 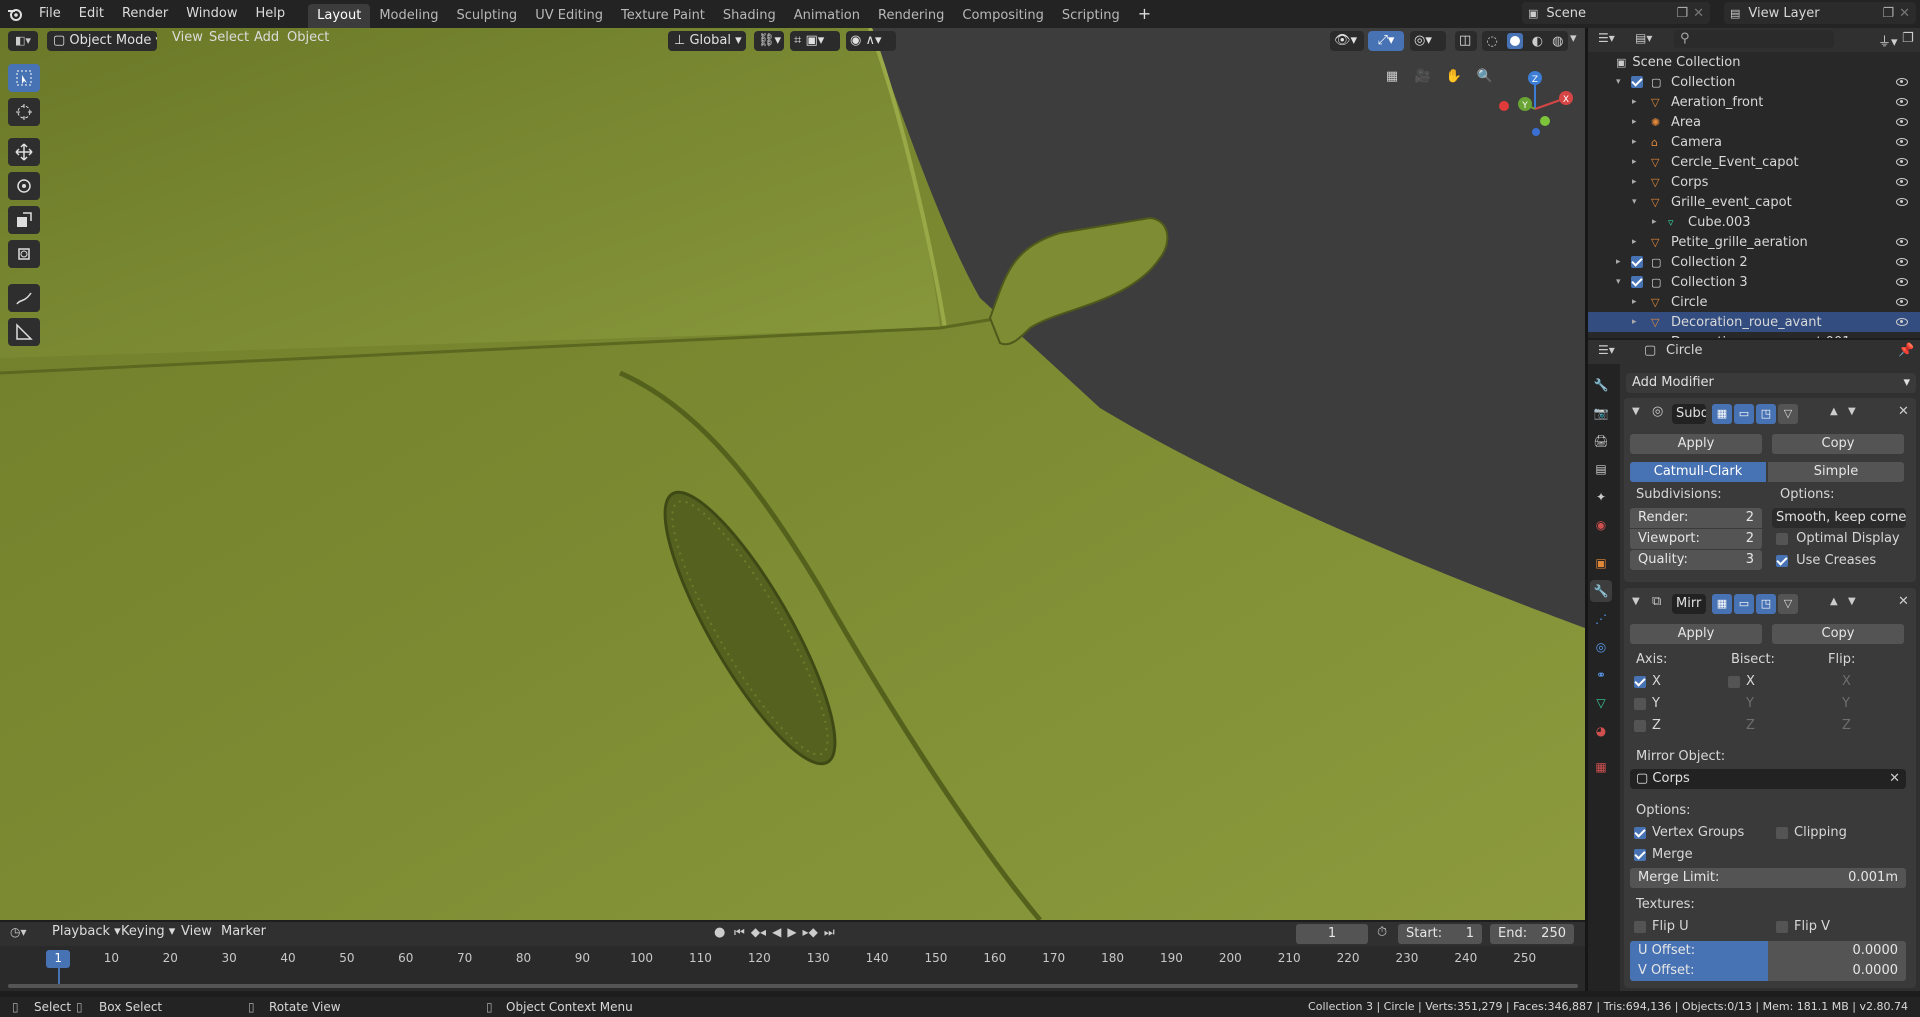 I want to click on move-tool, so click(x=24, y=152).